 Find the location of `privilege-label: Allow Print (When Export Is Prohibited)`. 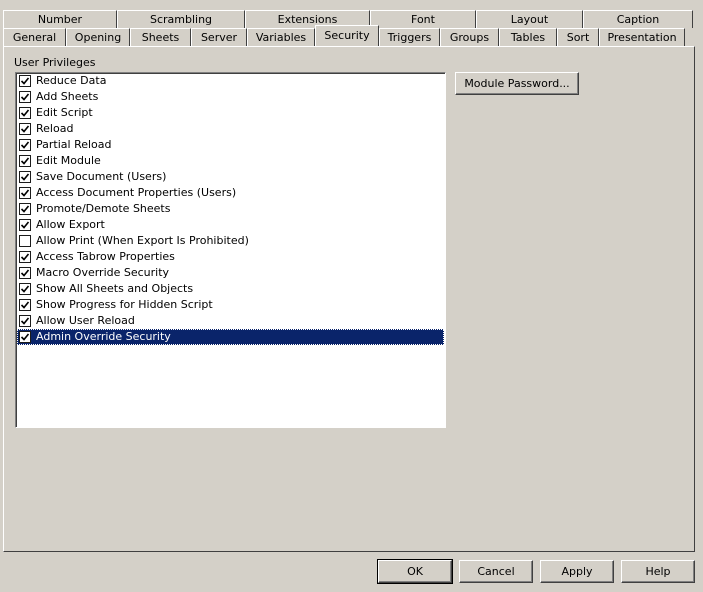

privilege-label: Allow Print (When Export Is Prohibited) is located at coordinates (142, 240).